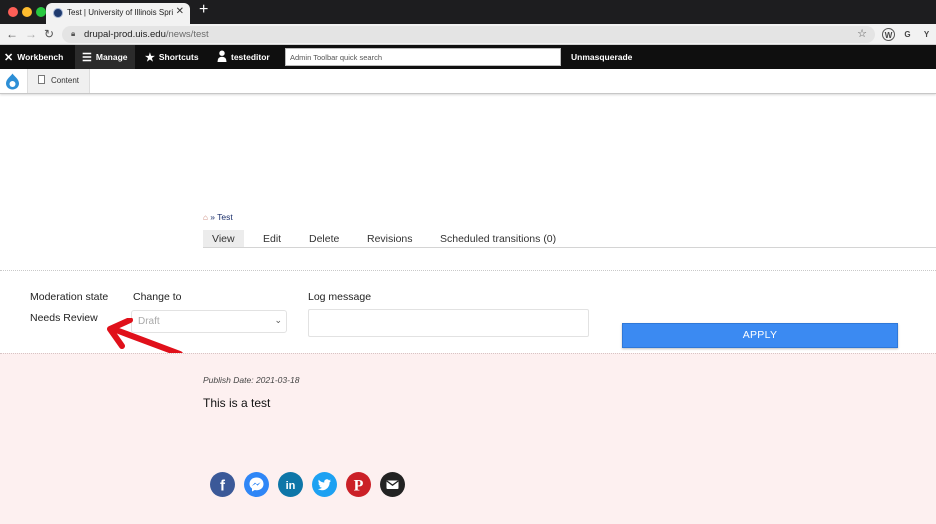 The width and height of the screenshot is (936, 524). I want to click on bookmark-star-icon: ☆, so click(862, 33).